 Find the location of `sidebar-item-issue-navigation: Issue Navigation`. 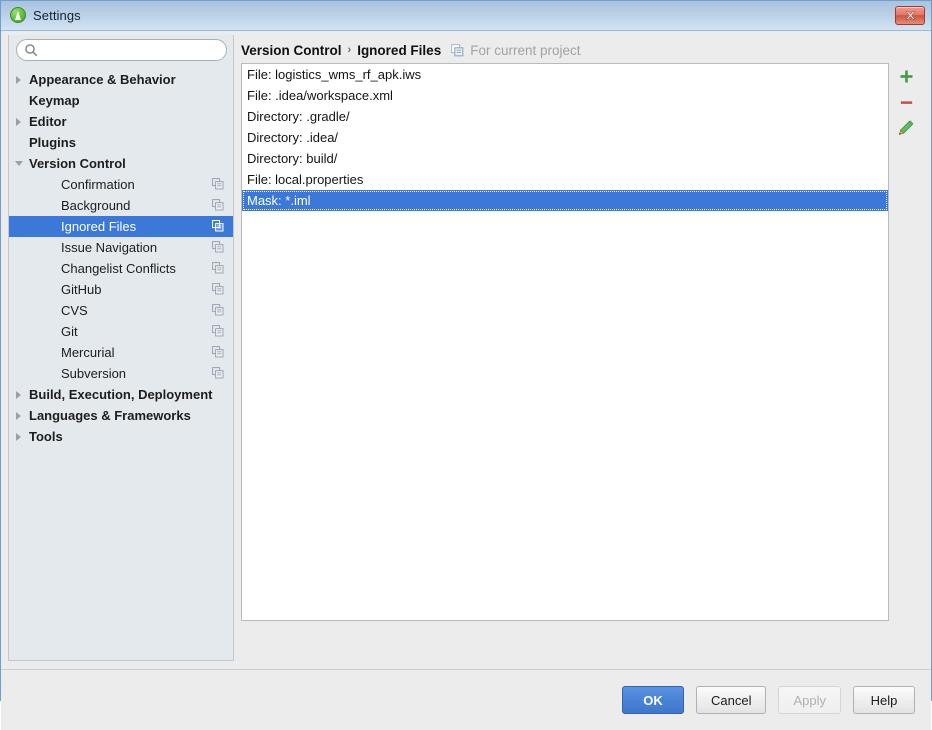

sidebar-item-issue-navigation: Issue Navigation is located at coordinates (121, 247).